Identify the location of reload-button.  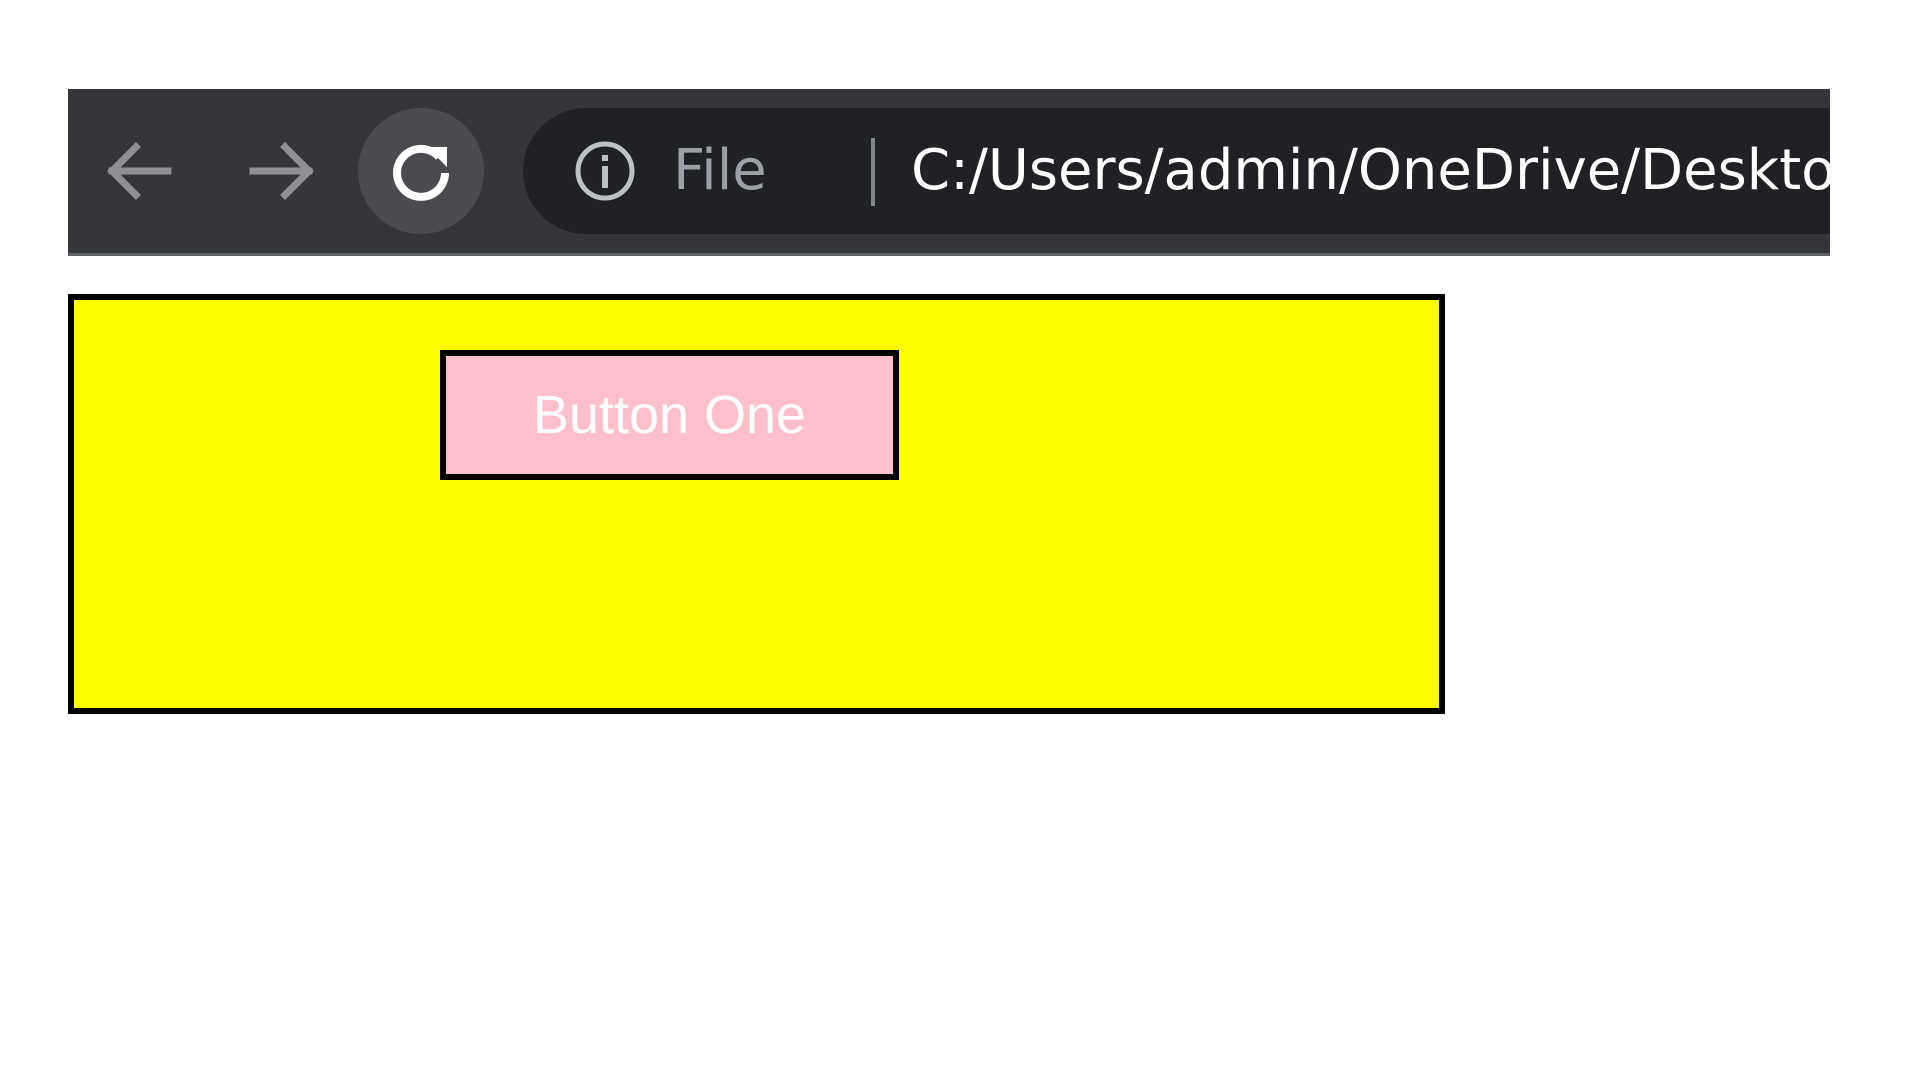
(421, 171).